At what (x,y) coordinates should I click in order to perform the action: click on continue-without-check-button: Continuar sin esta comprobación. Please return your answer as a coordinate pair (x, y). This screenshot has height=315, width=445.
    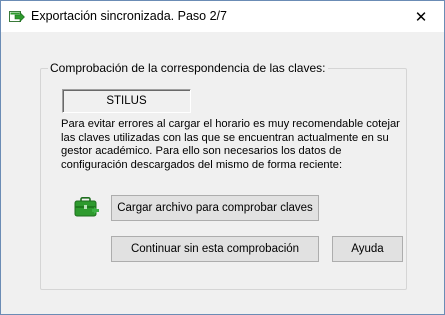
    Looking at the image, I should click on (215, 249).